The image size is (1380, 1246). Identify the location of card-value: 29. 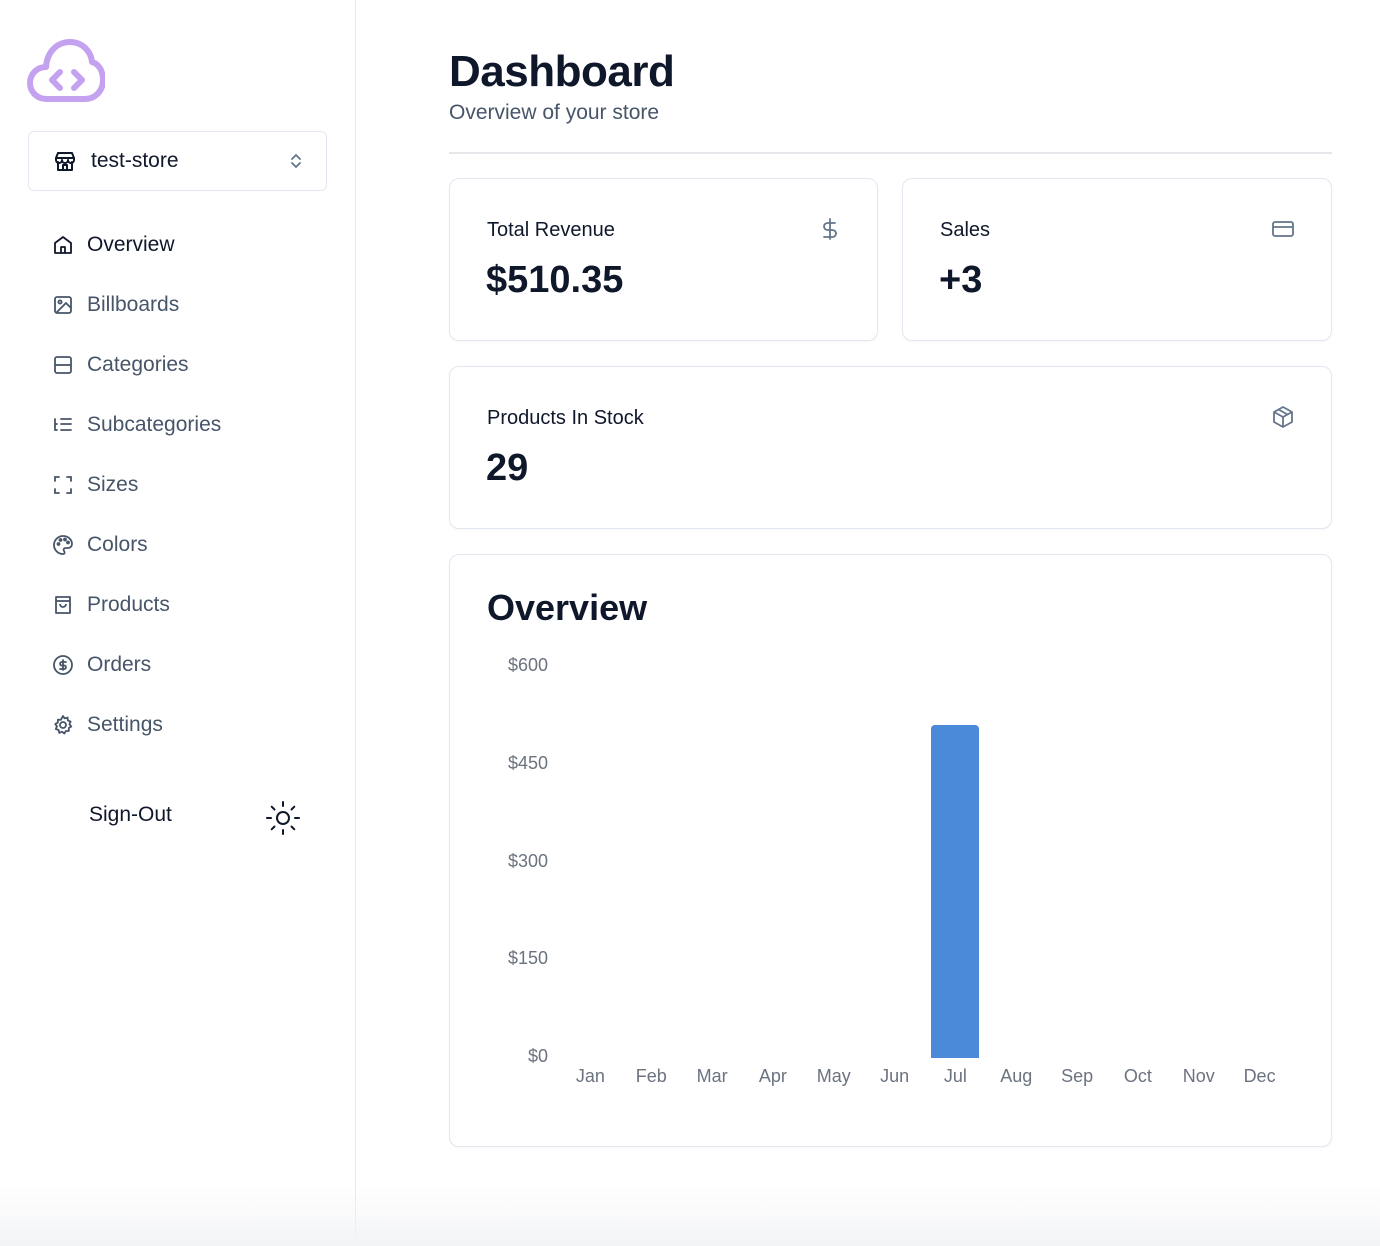
(507, 468).